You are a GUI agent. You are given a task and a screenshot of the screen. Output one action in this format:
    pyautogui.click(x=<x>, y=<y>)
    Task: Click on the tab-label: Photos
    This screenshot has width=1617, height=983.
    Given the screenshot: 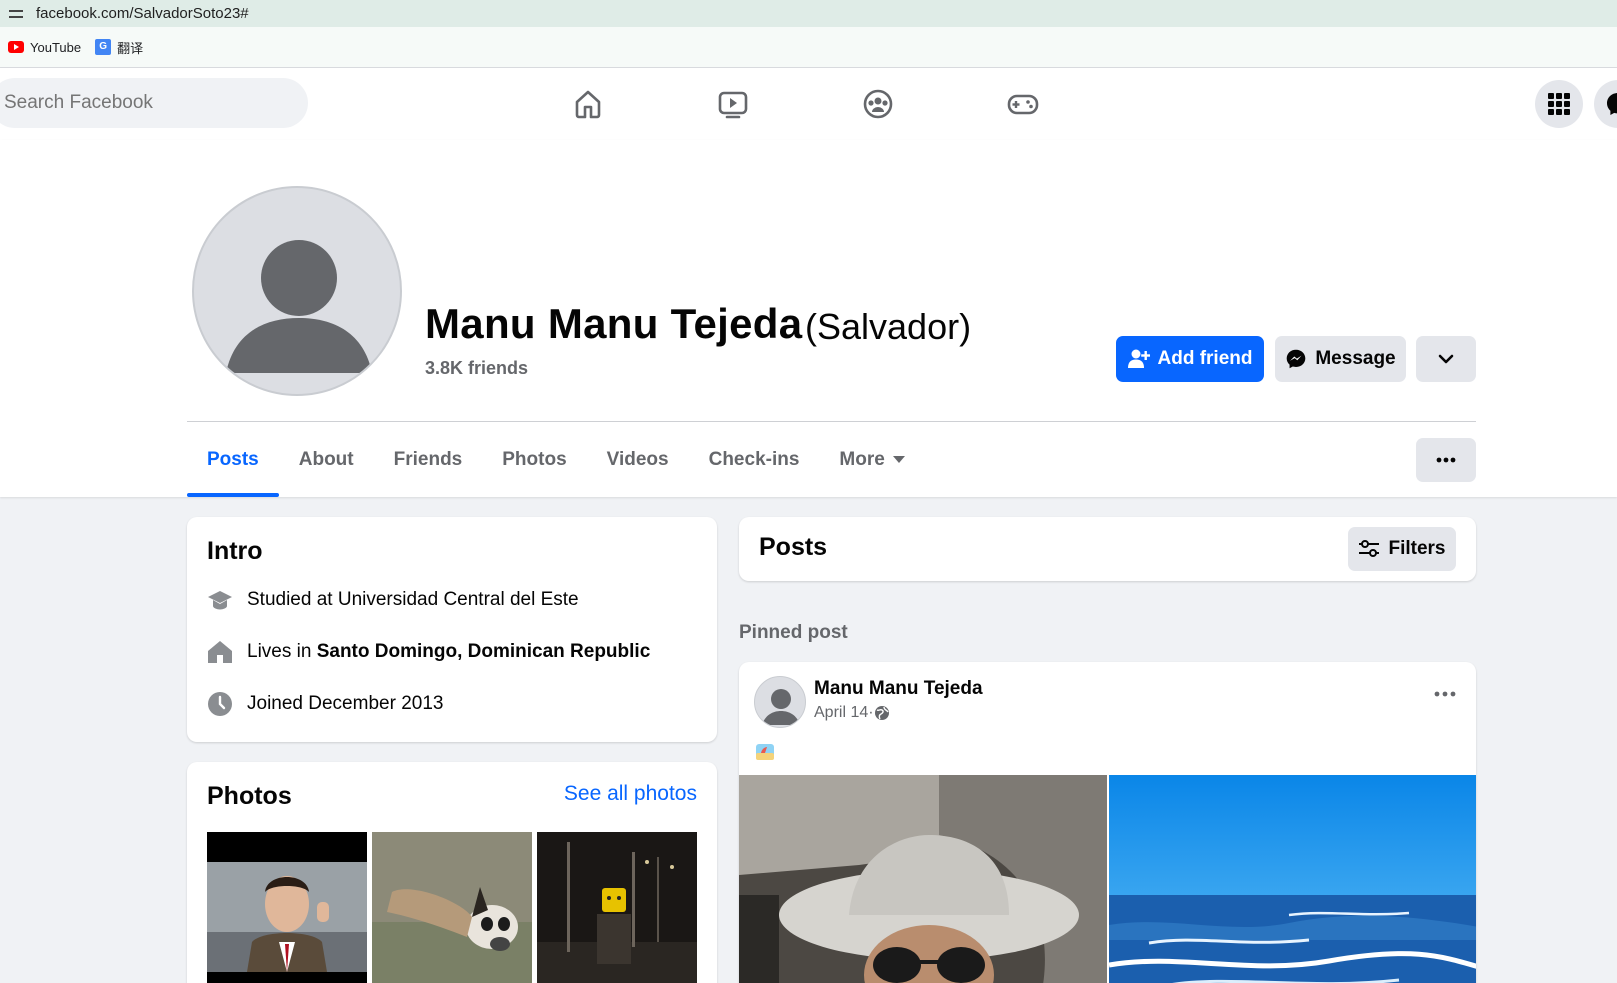 What is the action you would take?
    pyautogui.click(x=534, y=459)
    